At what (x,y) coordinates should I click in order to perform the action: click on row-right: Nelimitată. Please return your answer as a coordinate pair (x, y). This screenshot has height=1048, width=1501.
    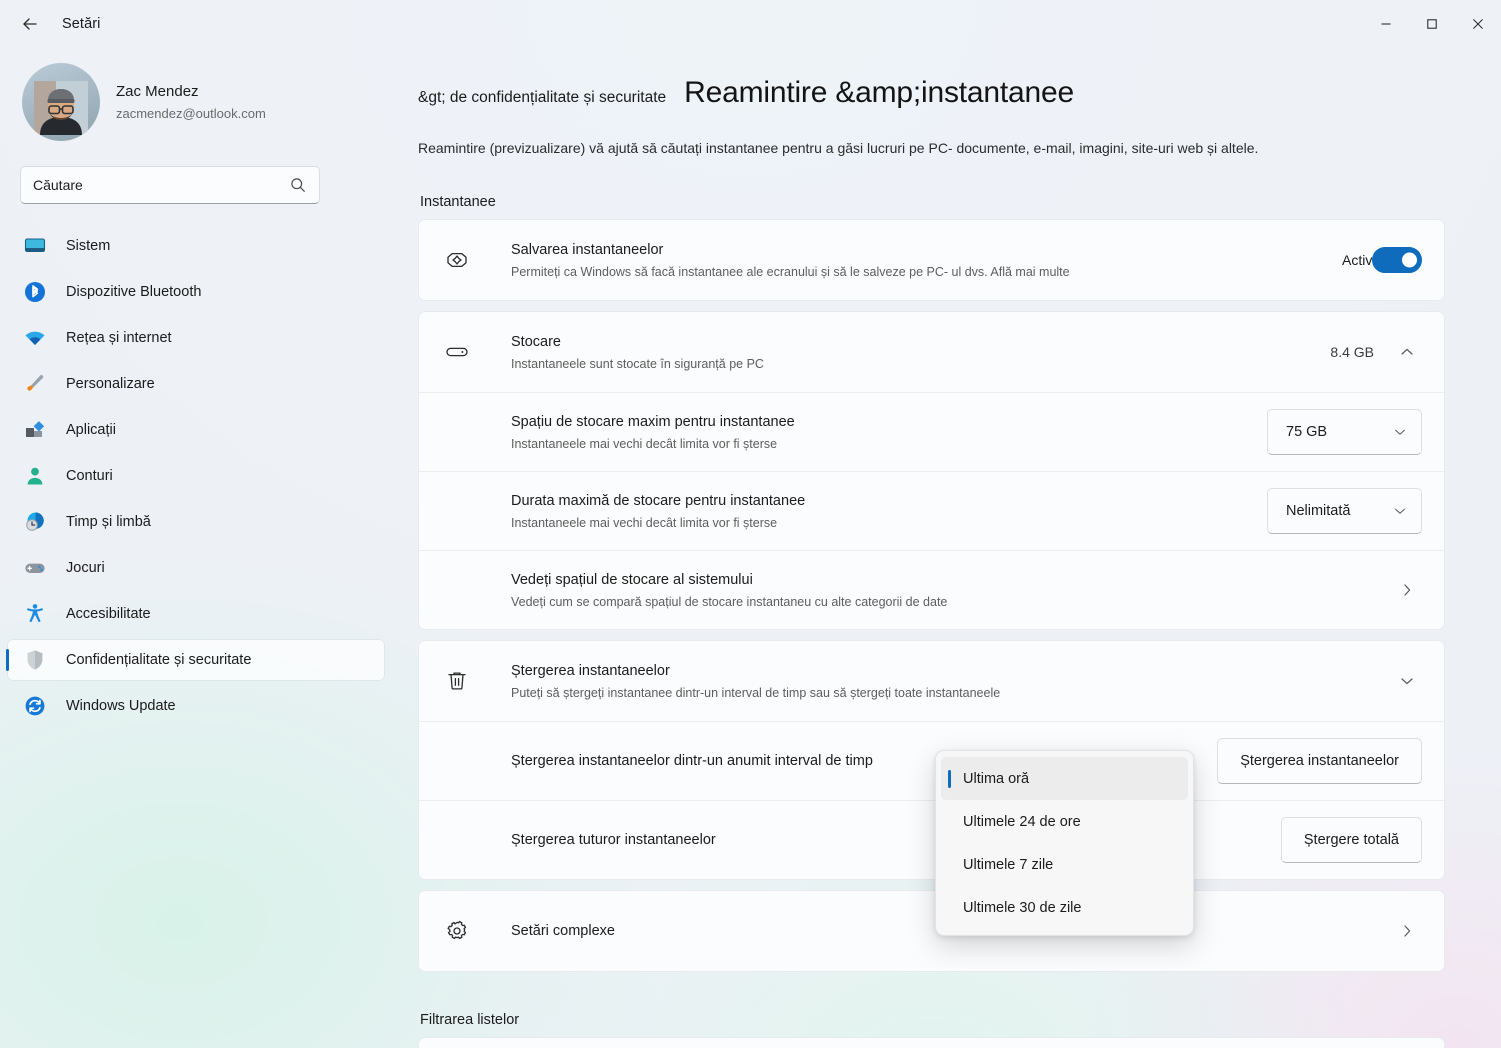
    Looking at the image, I should click on (1344, 511).